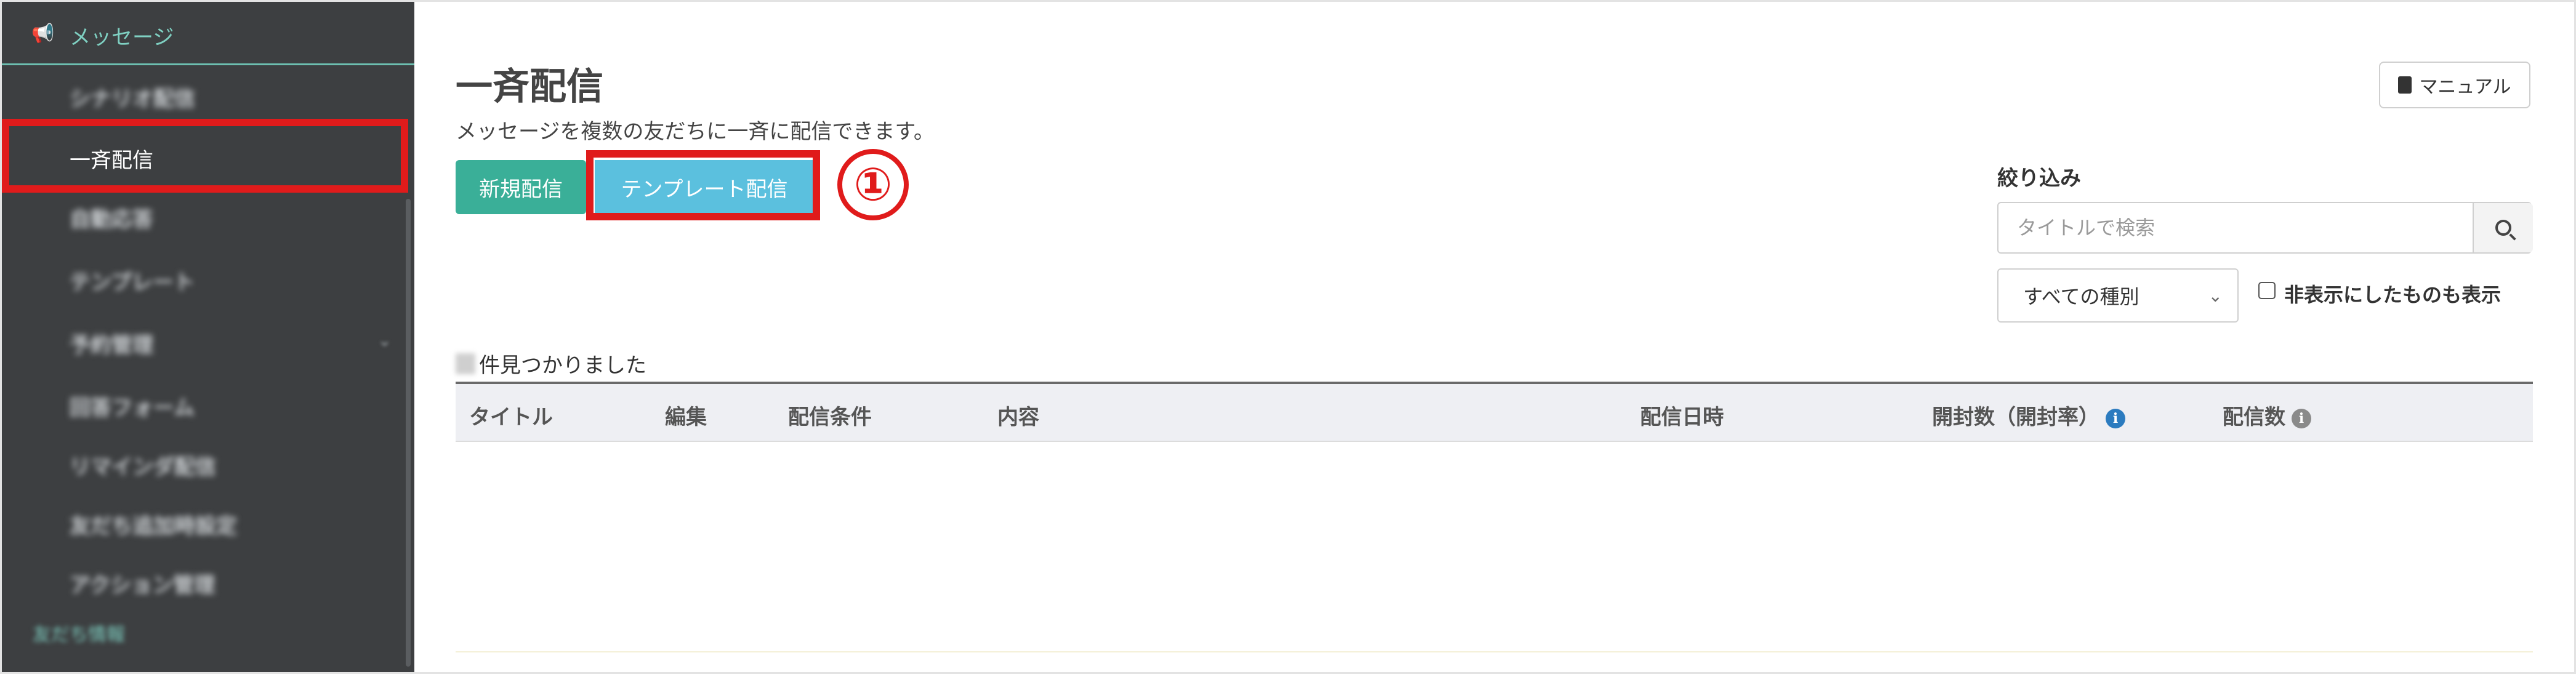  Describe the element at coordinates (529, 86) in the screenshot. I see `page-title: 一斉配信` at that location.